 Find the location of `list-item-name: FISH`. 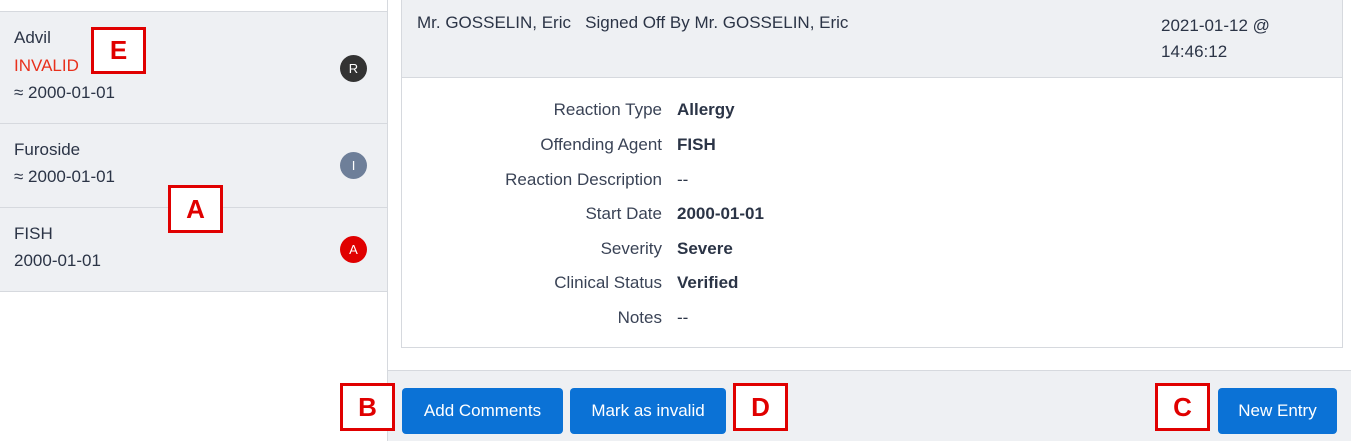

list-item-name: FISH is located at coordinates (33, 233).